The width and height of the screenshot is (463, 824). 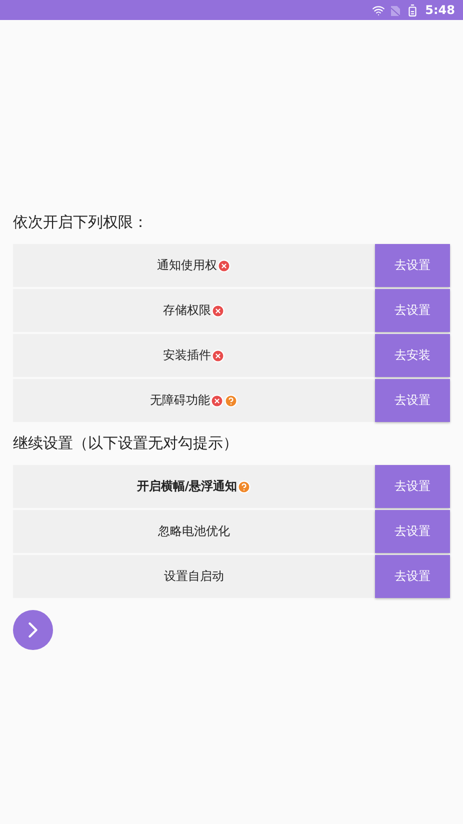 What do you see at coordinates (412, 355) in the screenshot?
I see `settings-button: 去安装` at bounding box center [412, 355].